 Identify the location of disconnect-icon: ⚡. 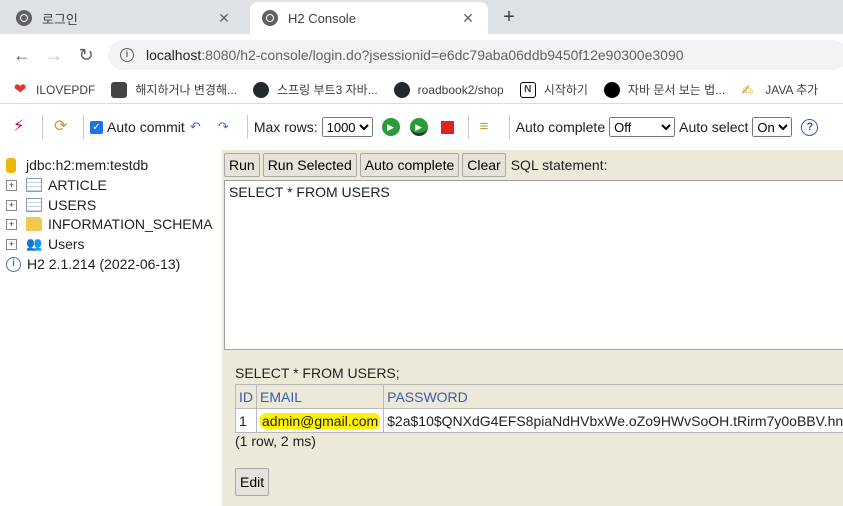
(22, 127).